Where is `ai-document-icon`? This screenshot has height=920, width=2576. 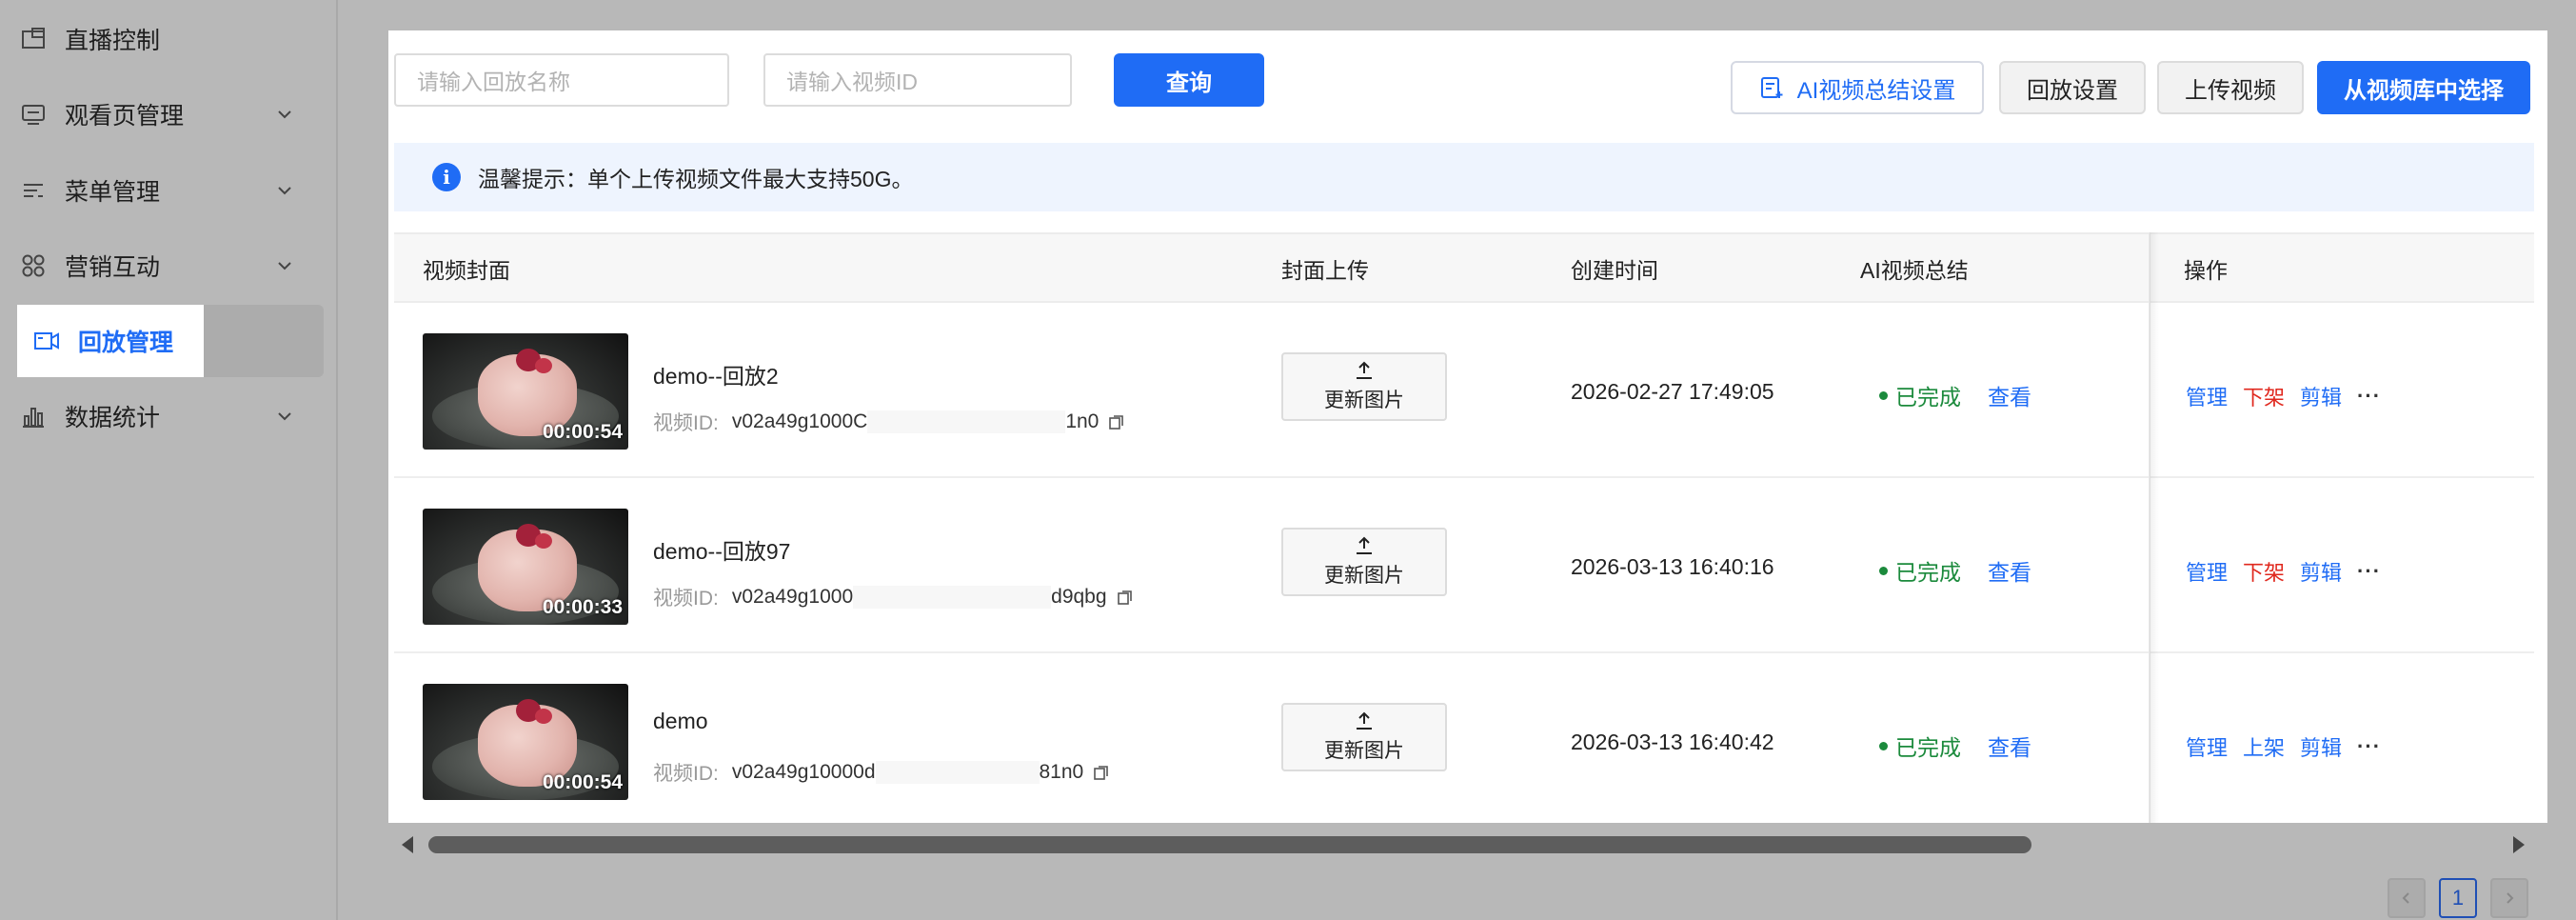
ai-document-icon is located at coordinates (1772, 87).